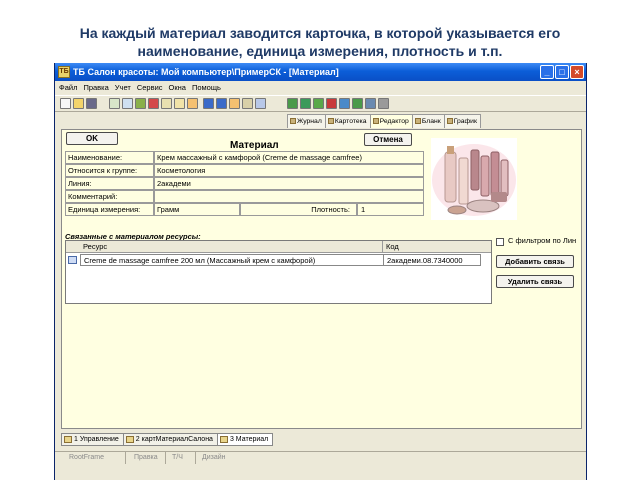  What do you see at coordinates (298, 209) in the screenshot?
I see `density-label: Плотность:` at bounding box center [298, 209].